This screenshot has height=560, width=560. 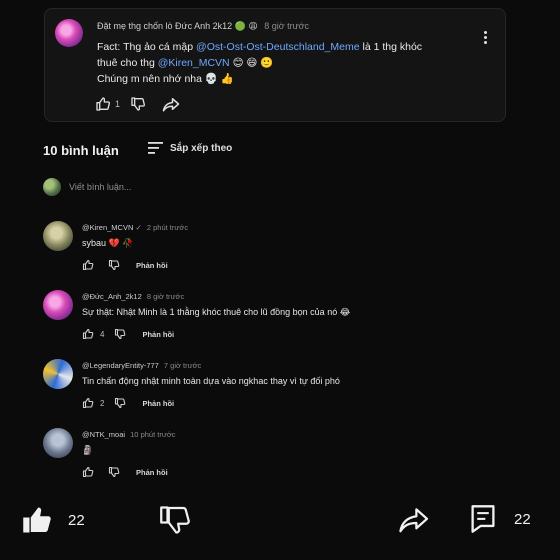 I want to click on comment-count-label: 10 bình luận, so click(x=81, y=150).